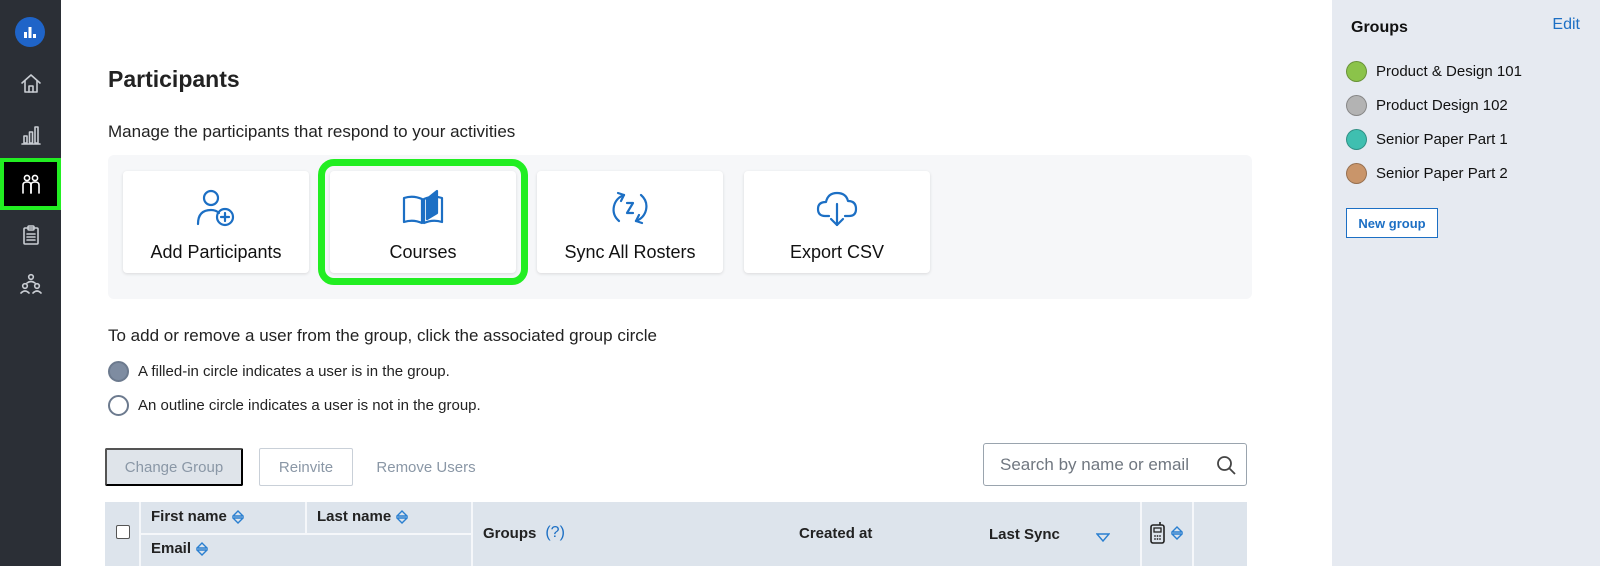  I want to click on group-name: Senior Paper Part 1, so click(1442, 139).